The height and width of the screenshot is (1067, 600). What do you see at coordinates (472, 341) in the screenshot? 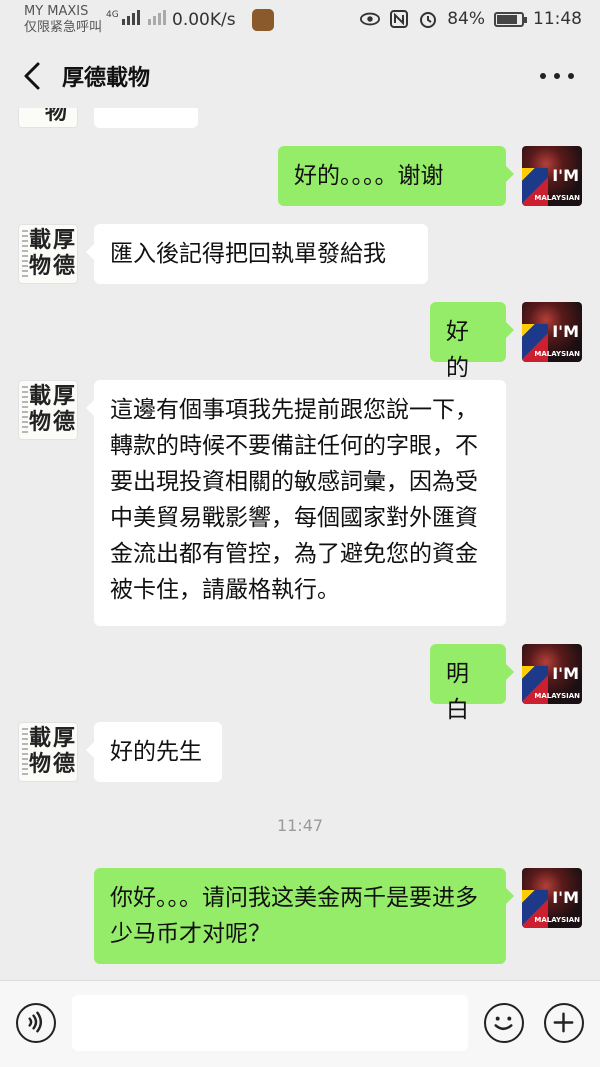
I see `message-bubble-outgoing: 好的` at bounding box center [472, 341].